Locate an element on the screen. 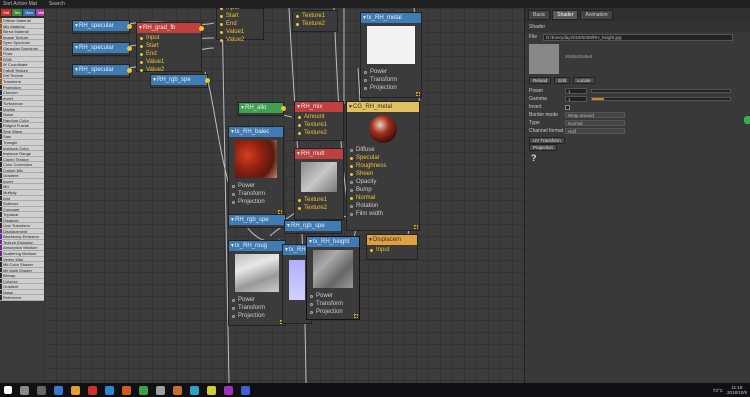  file-path-field: D:/Everyday2018/0009/RH_height.jpg is located at coordinates (638, 37).